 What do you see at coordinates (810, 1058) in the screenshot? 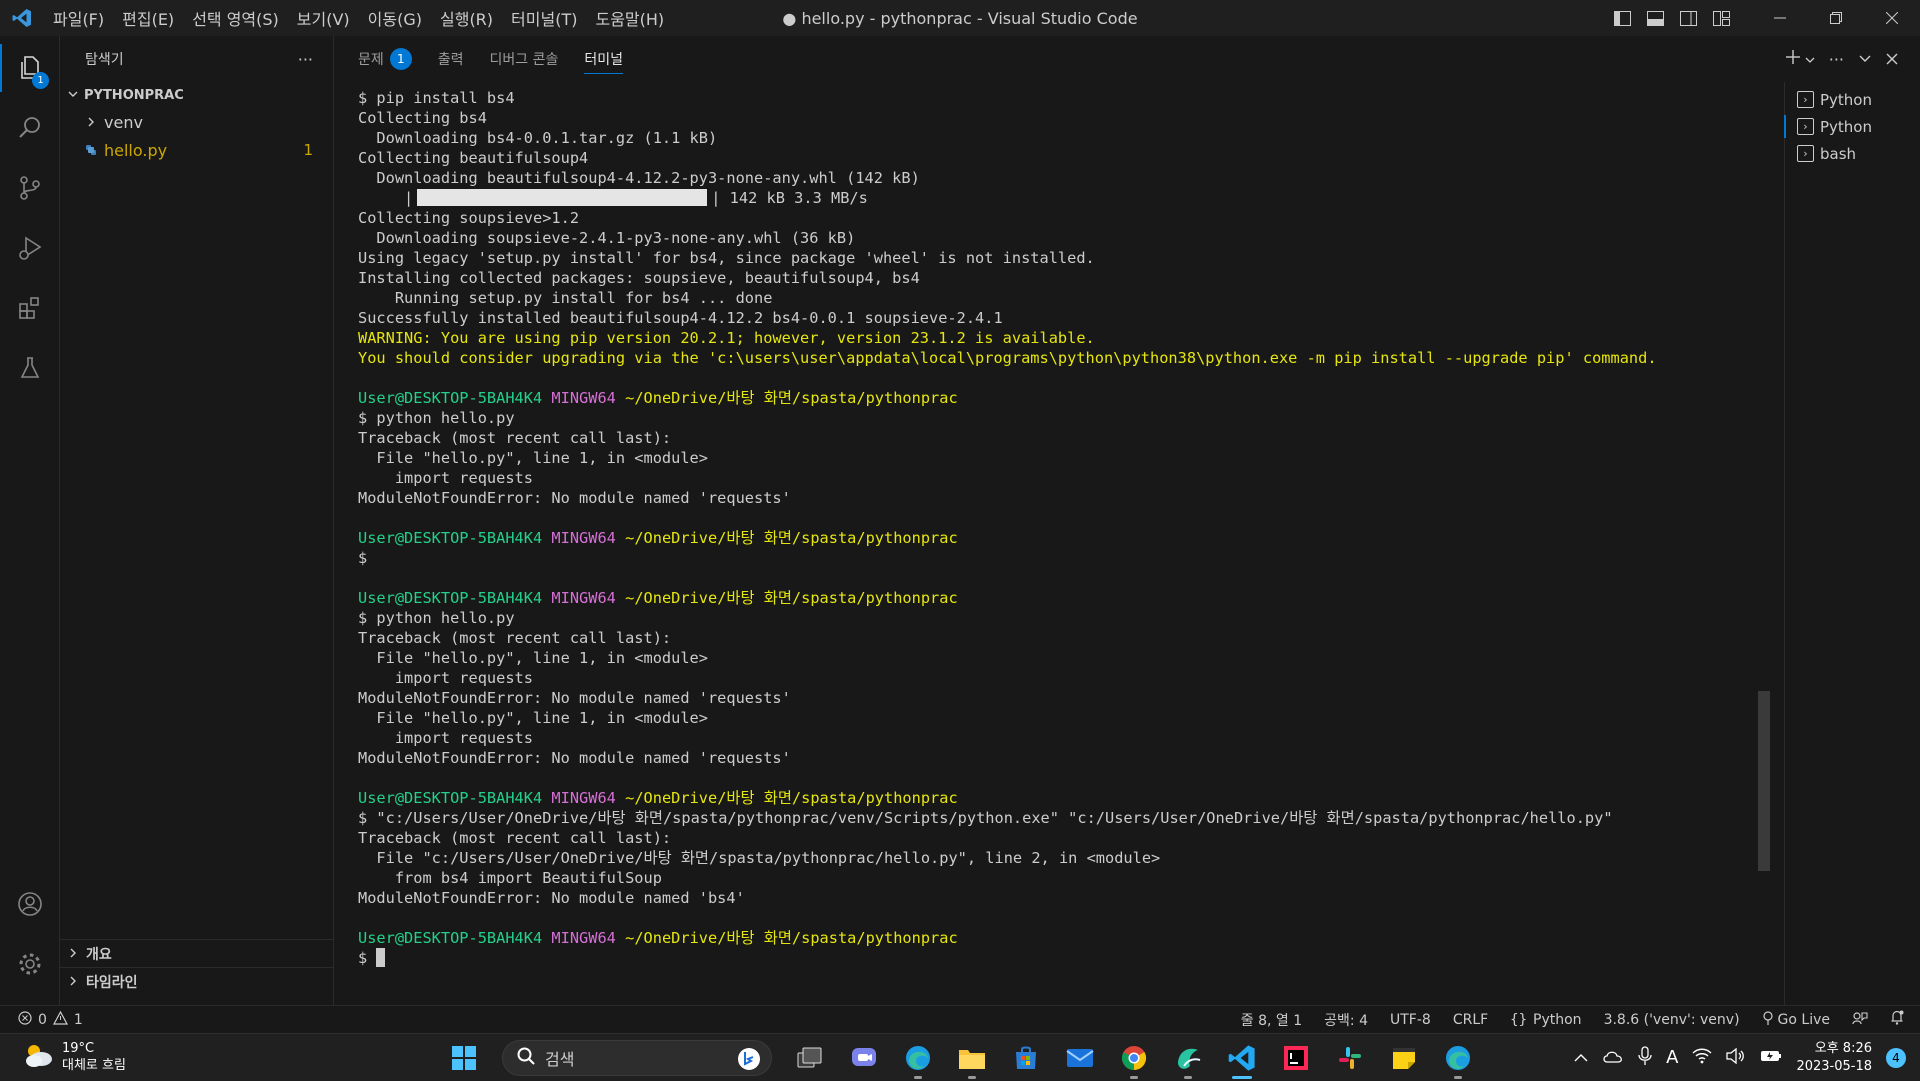
I see `task-view-icon` at bounding box center [810, 1058].